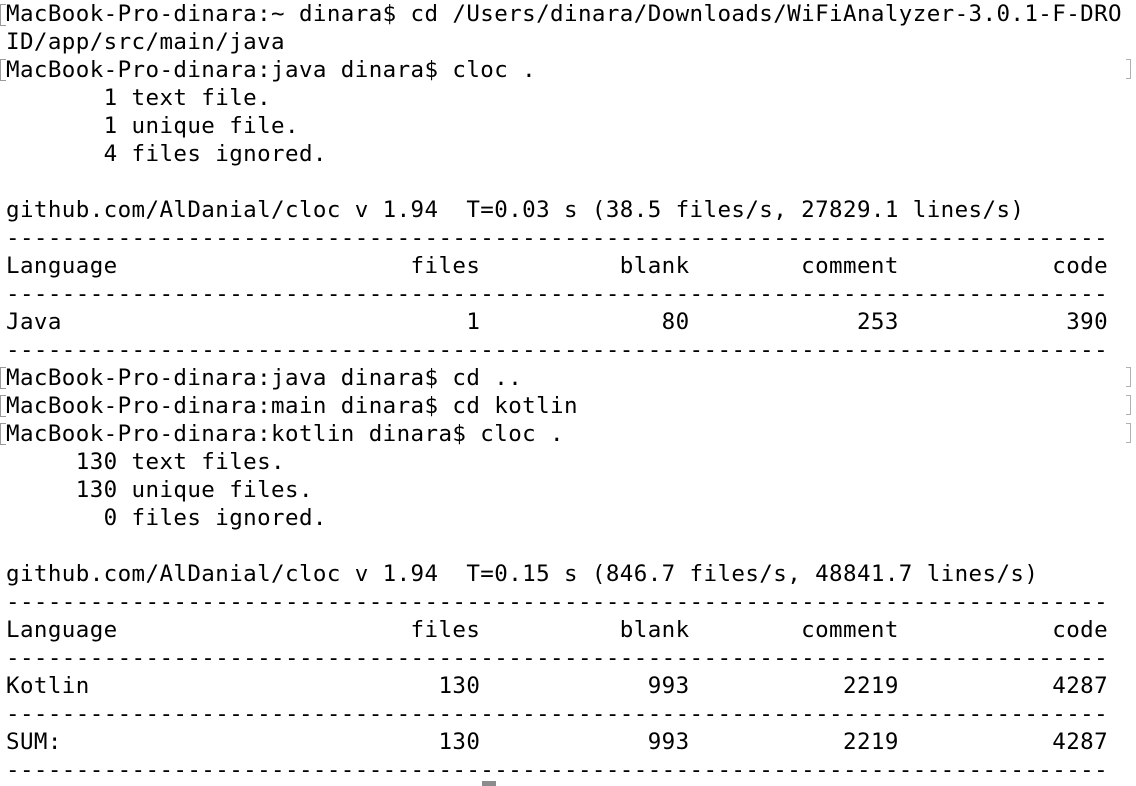 Image resolution: width=1136 pixels, height=786 pixels. I want to click on command-line: MacBook-Pro-dinara:java dinara$ cd .., so click(264, 378).